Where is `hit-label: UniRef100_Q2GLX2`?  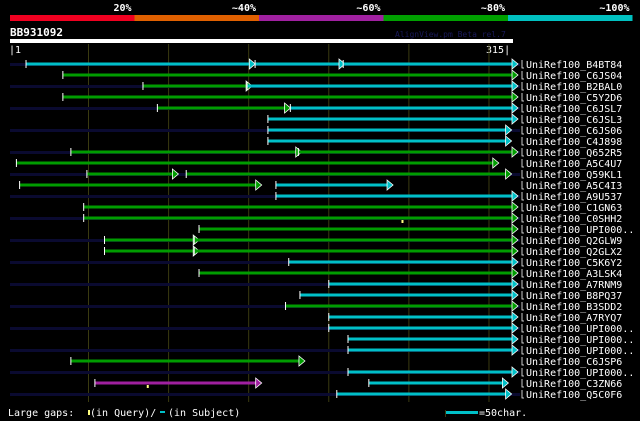
hit-label: UniRef100_Q2GLX2 is located at coordinates (574, 252).